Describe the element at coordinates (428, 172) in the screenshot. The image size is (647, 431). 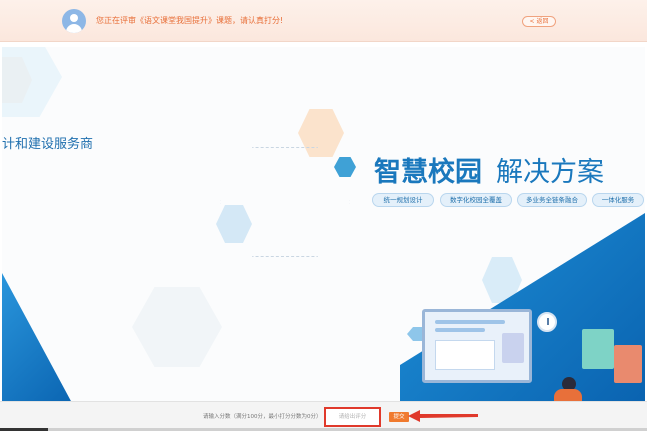
I see `banner-title-bold: 智慧校园` at that location.